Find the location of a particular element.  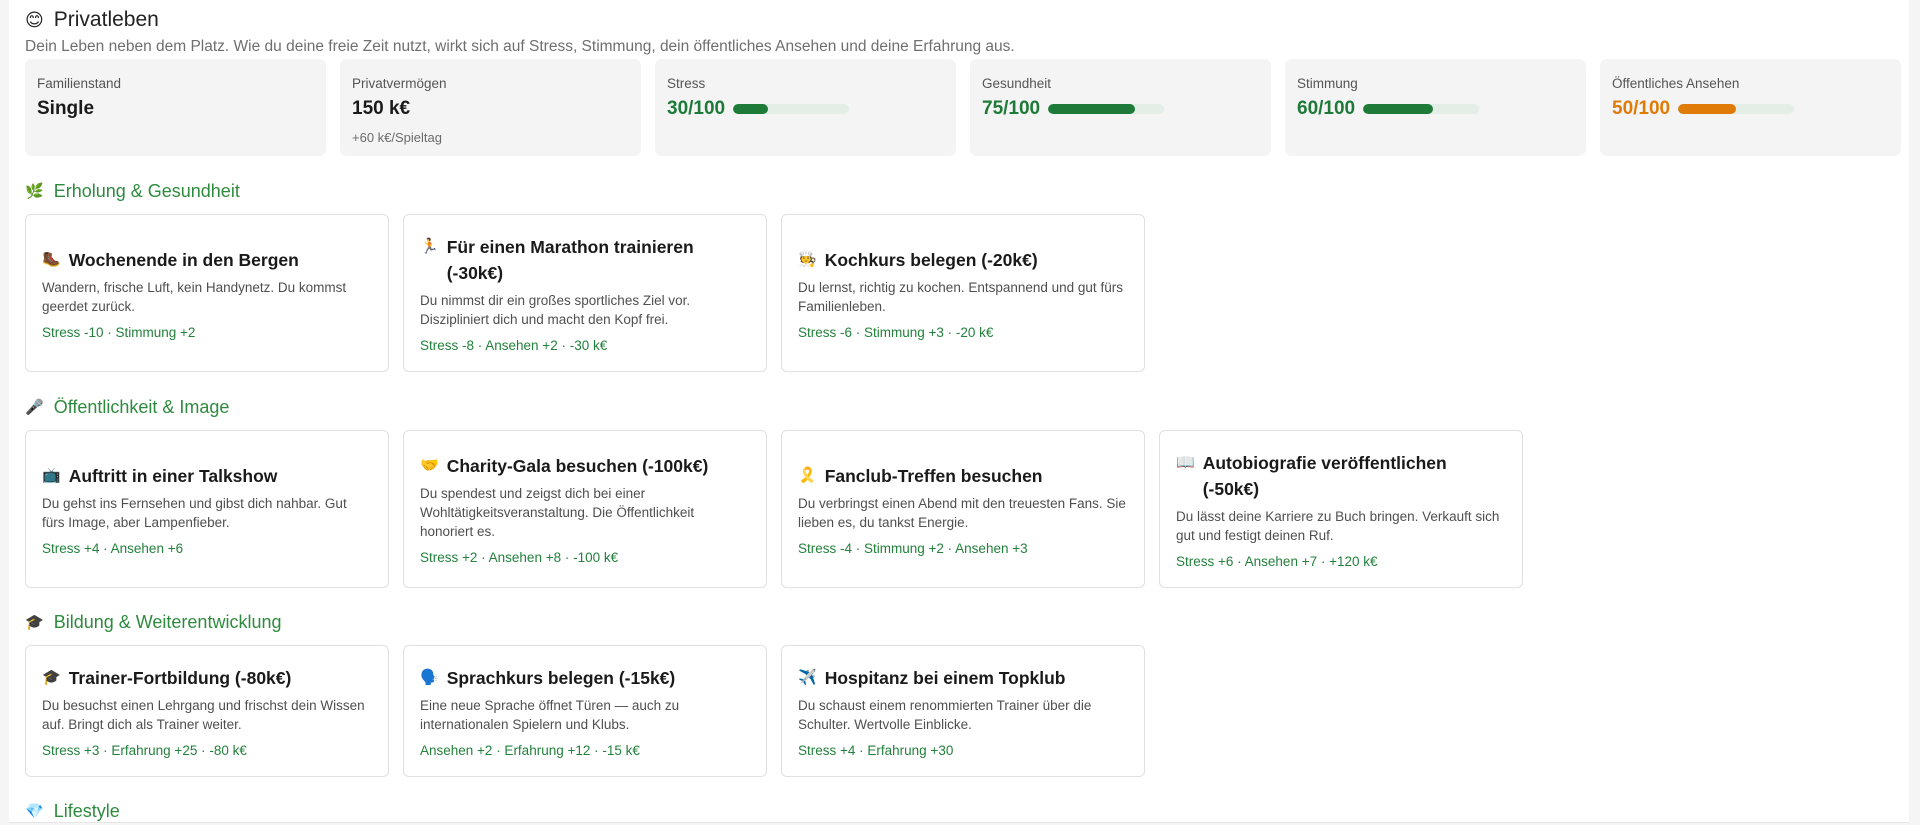

card-title: Sprachkurs belegen (-15k€) is located at coordinates (561, 677).